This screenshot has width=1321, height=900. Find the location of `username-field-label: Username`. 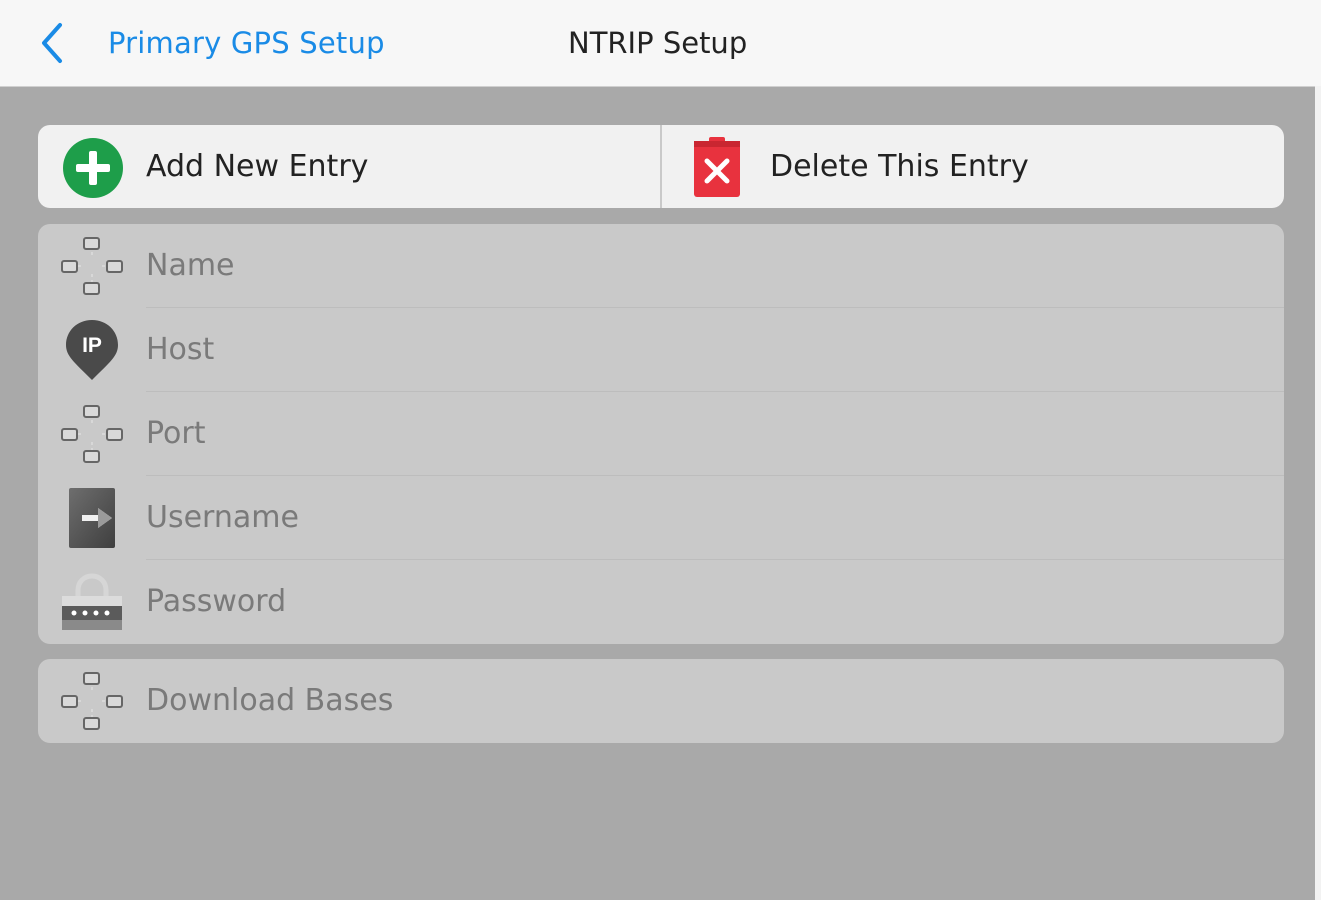

username-field-label: Username is located at coordinates (222, 517).